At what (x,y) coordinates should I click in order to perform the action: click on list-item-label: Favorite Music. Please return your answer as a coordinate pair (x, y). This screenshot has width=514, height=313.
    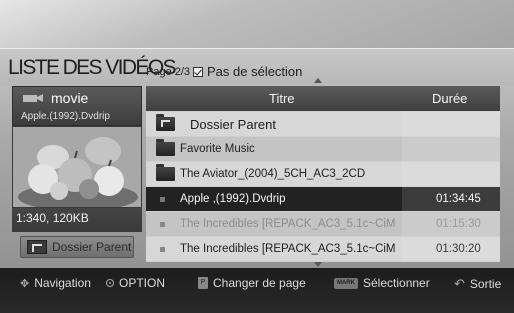
    Looking at the image, I should click on (217, 149).